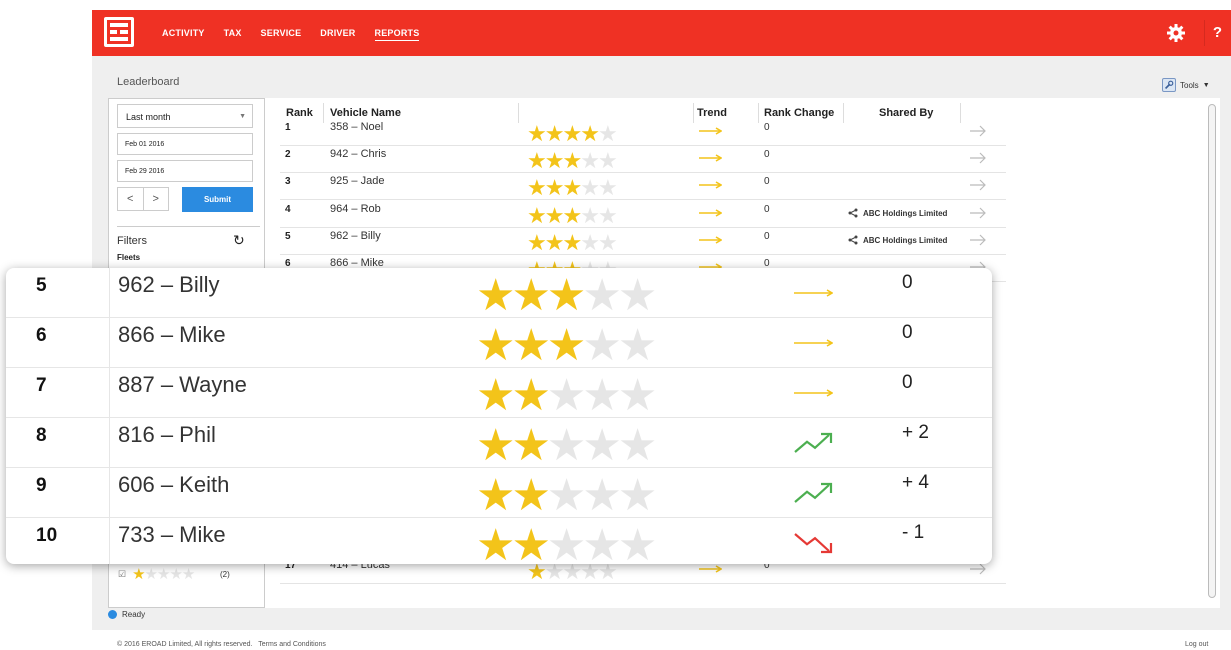  What do you see at coordinates (130, 199) in the screenshot?
I see `prev-period-button: <` at bounding box center [130, 199].